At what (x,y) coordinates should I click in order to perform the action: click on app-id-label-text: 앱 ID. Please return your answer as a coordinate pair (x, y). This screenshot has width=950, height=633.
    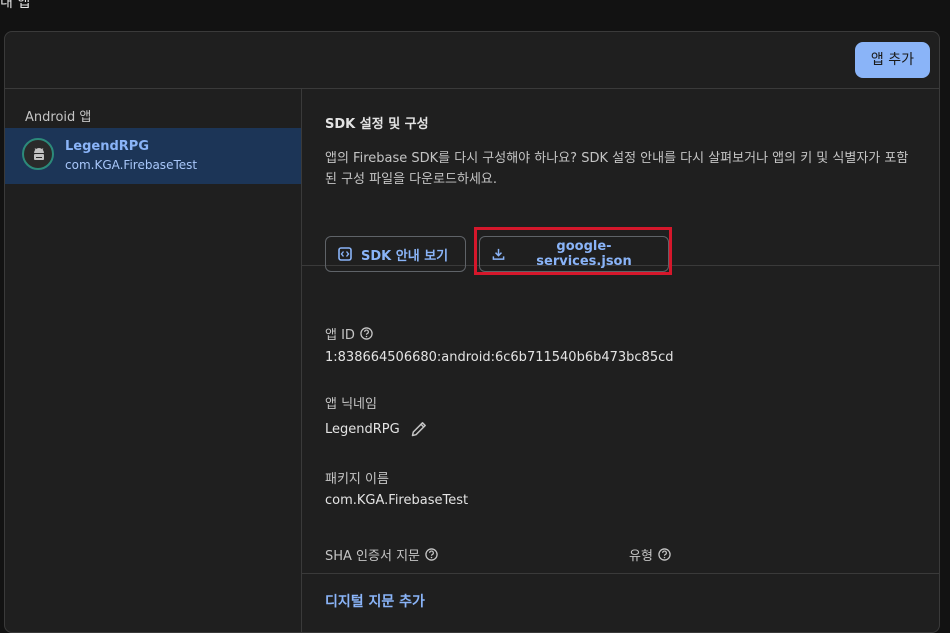
    Looking at the image, I should click on (340, 335).